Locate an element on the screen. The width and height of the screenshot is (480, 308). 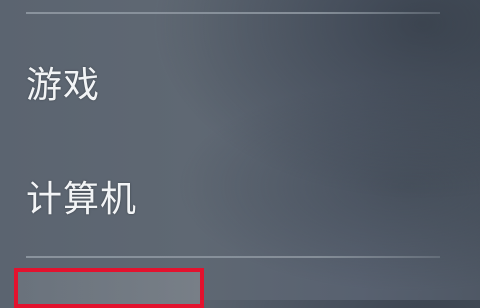
menu-item-computer: 计算机 is located at coordinates (81, 196).